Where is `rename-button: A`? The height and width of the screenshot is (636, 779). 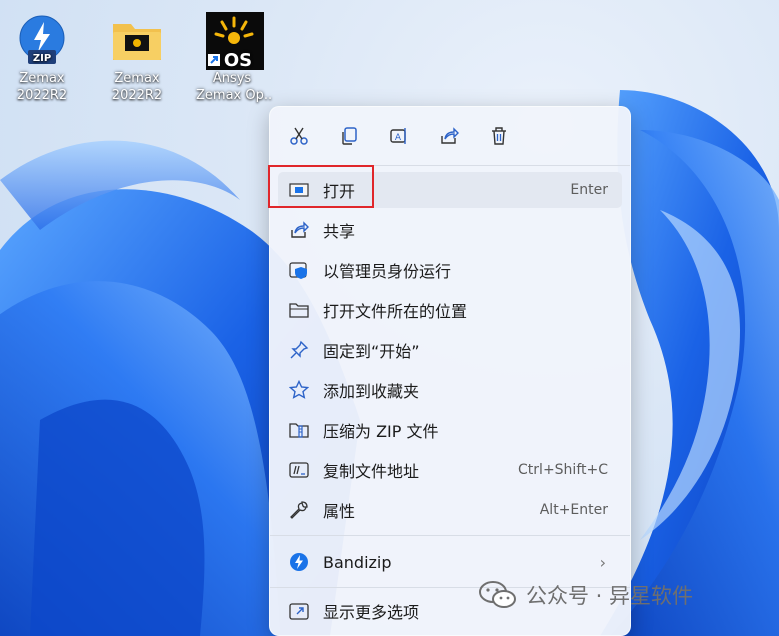
rename-button: A is located at coordinates (399, 136).